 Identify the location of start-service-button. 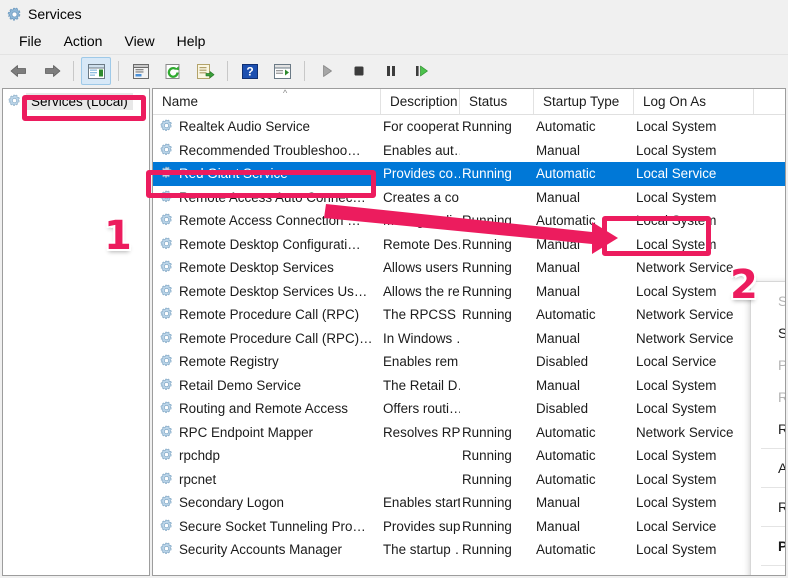
(327, 71).